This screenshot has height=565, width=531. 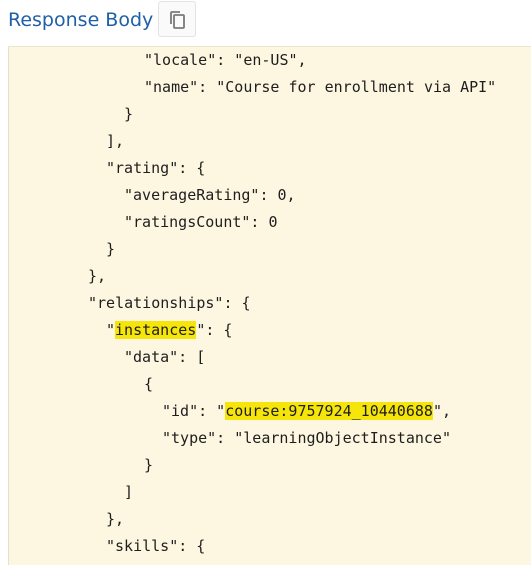 I want to click on code-text: "locale": "en-US",, so click(x=225, y=60).